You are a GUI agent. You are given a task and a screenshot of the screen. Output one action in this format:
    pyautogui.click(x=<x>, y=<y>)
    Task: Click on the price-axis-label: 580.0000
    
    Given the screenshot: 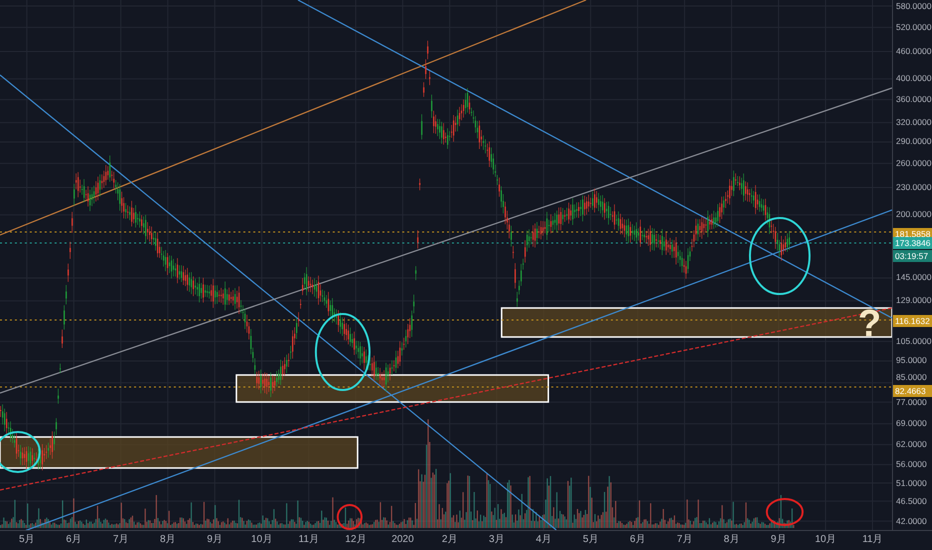 What is the action you would take?
    pyautogui.click(x=914, y=6)
    